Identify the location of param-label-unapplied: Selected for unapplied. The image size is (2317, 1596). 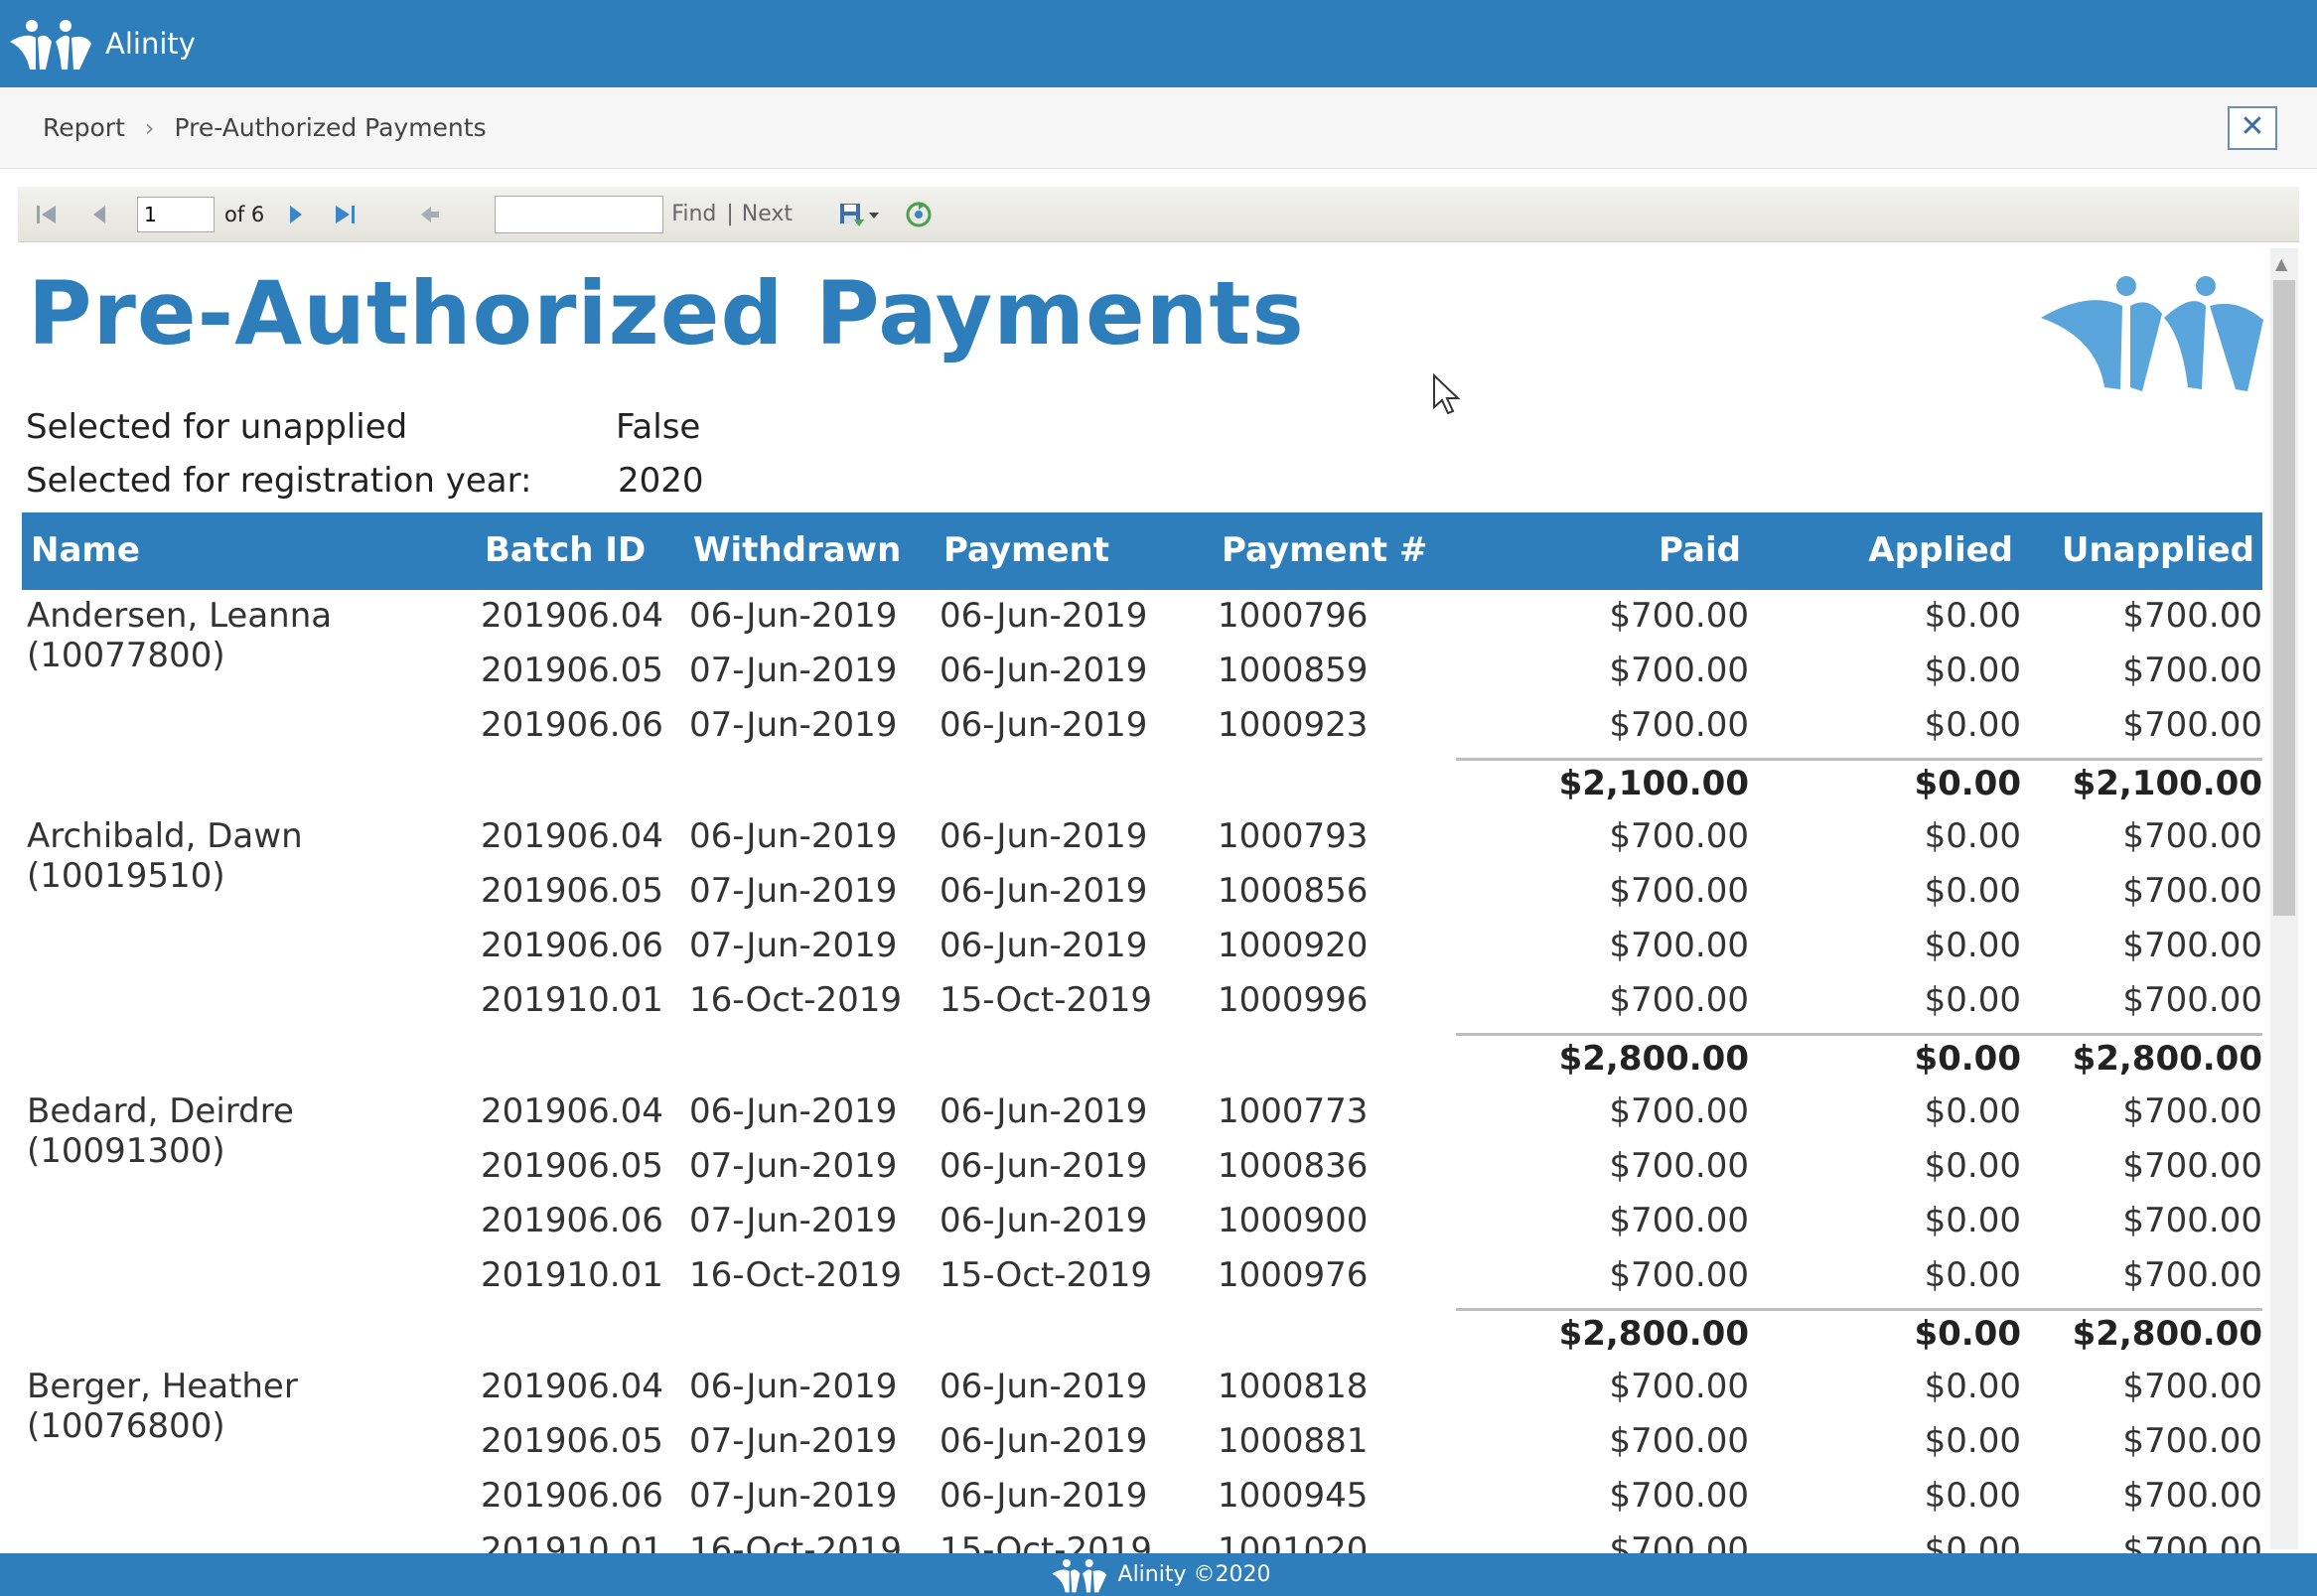
(217, 427).